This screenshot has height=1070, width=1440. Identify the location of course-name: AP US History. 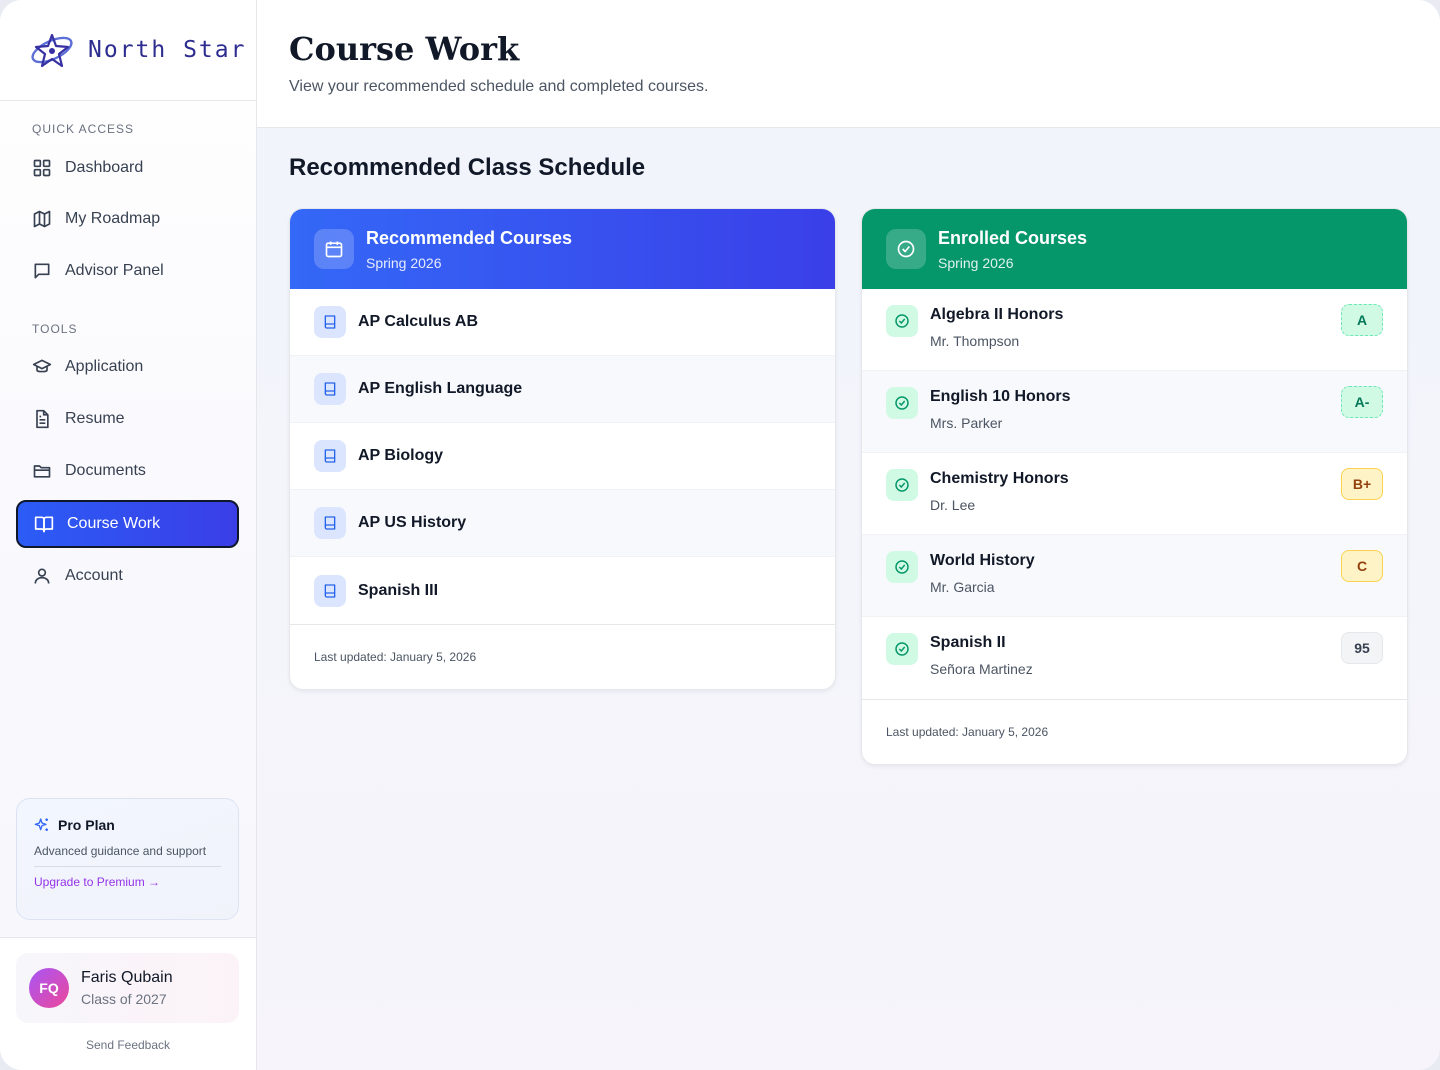
(412, 522).